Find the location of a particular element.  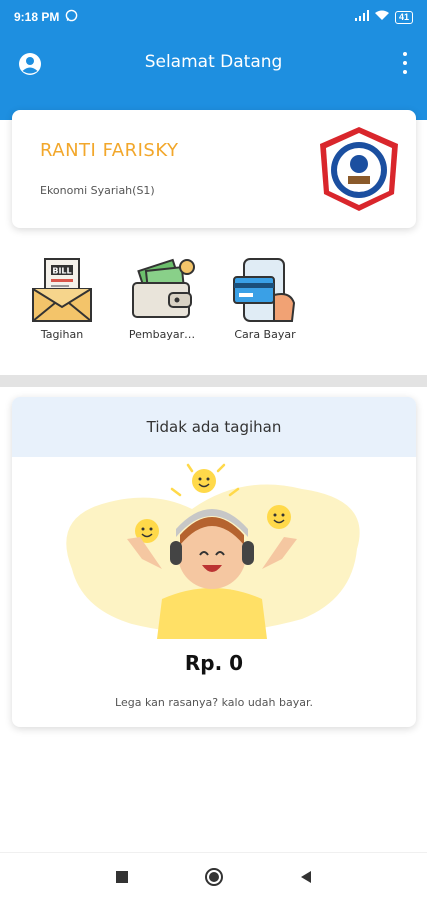

wifi-icon is located at coordinates (381, 17).